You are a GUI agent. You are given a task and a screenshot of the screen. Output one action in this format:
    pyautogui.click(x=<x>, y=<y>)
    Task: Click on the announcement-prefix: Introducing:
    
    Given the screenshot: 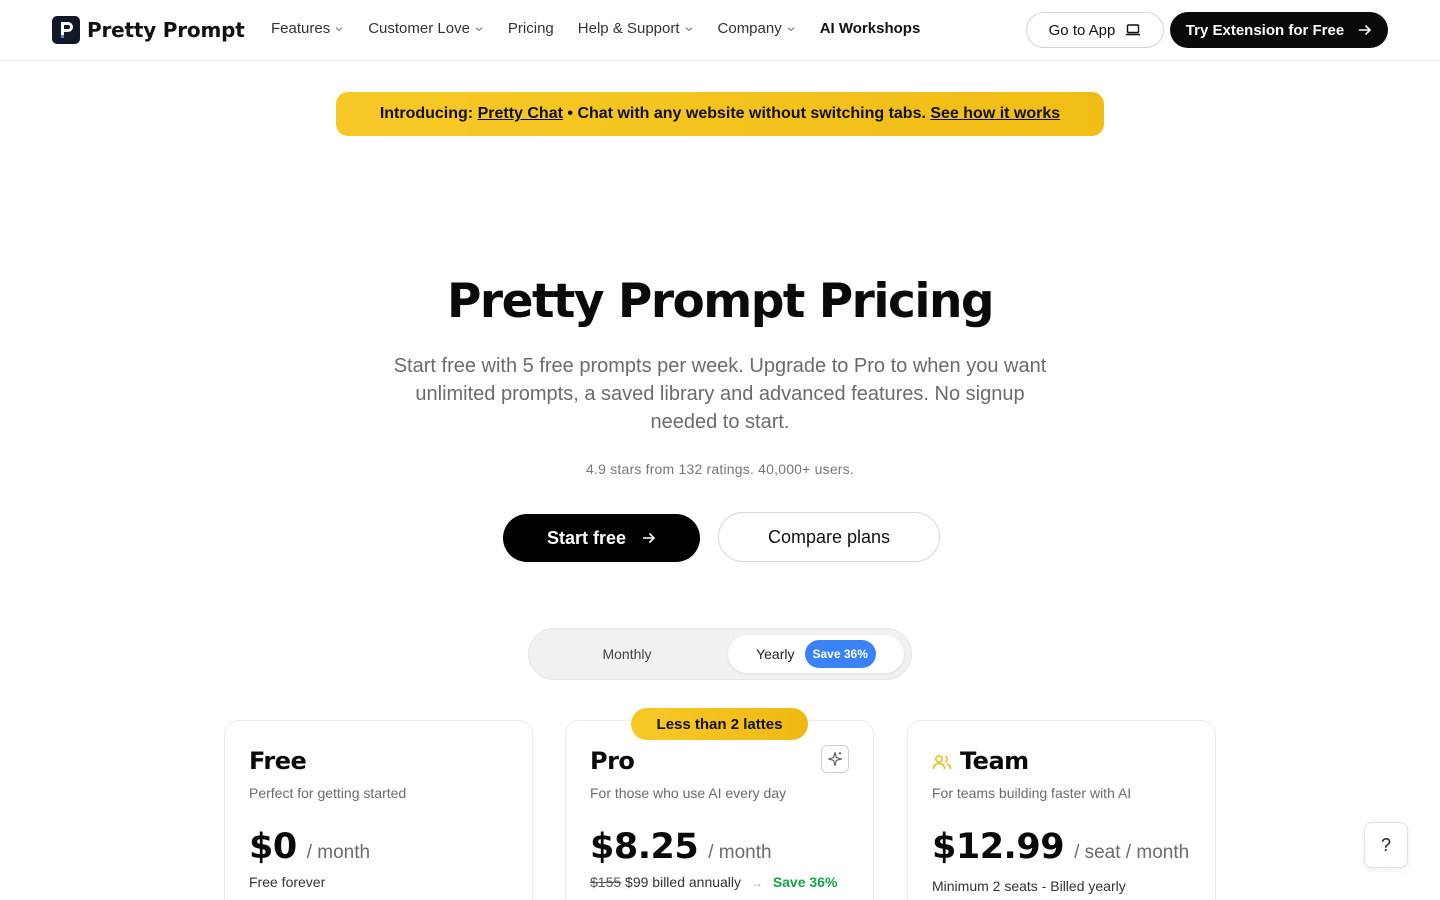 What is the action you would take?
    pyautogui.click(x=426, y=113)
    